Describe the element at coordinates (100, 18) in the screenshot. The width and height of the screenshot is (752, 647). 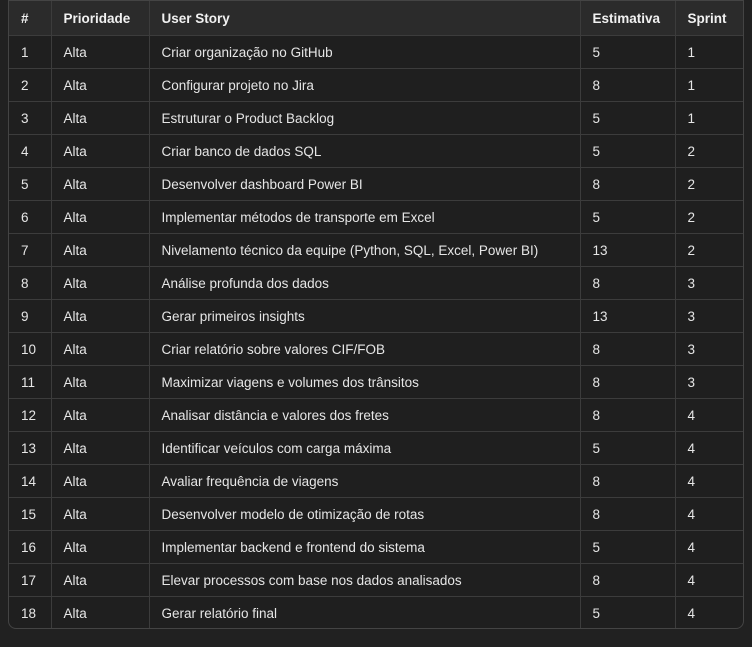
I see `header-priority: Prioridade` at that location.